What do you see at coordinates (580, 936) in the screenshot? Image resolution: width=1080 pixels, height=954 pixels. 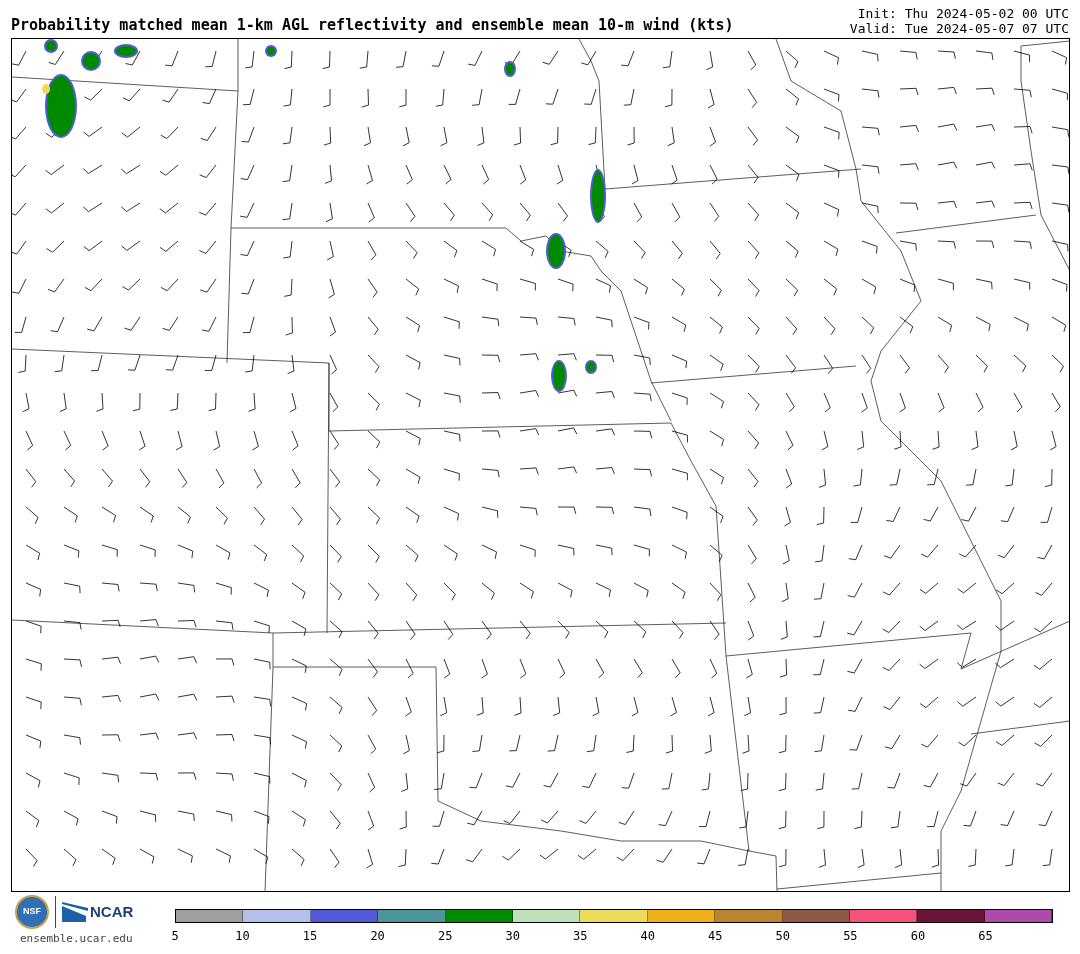 I see `colorbar-tick-label: 35` at bounding box center [580, 936].